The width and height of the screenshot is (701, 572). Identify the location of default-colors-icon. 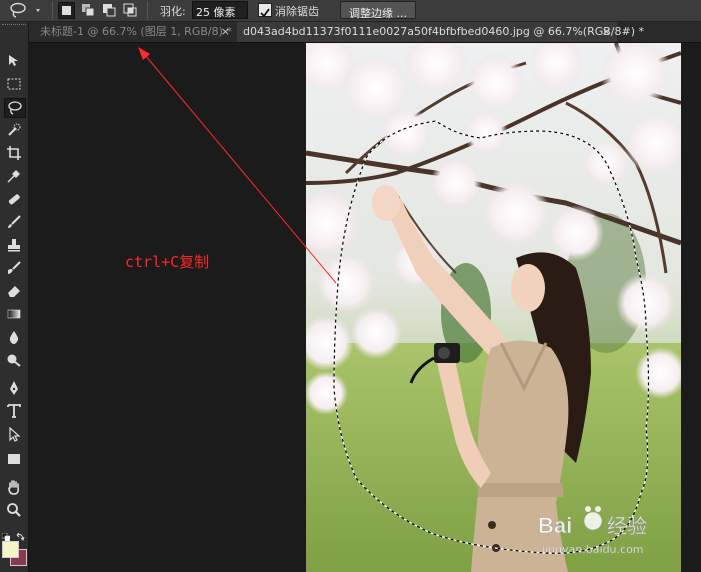
(6, 534).